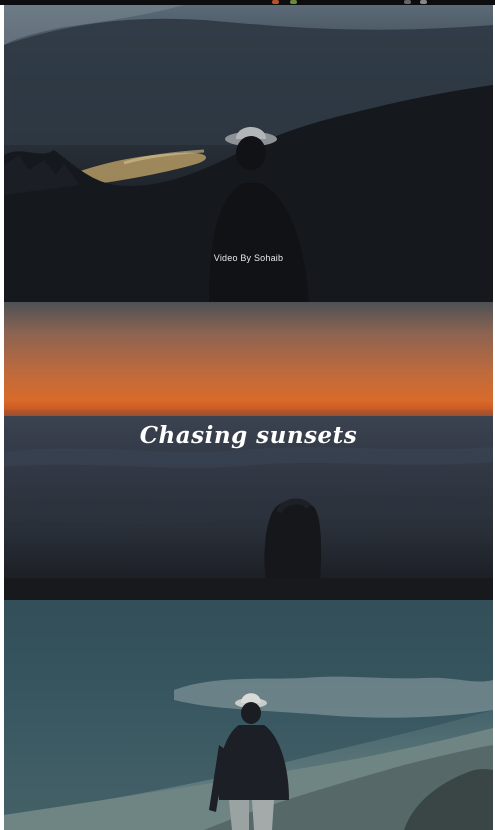 The width and height of the screenshot is (495, 830). What do you see at coordinates (248, 435) in the screenshot?
I see `video-title-script: Chasing sunsets` at bounding box center [248, 435].